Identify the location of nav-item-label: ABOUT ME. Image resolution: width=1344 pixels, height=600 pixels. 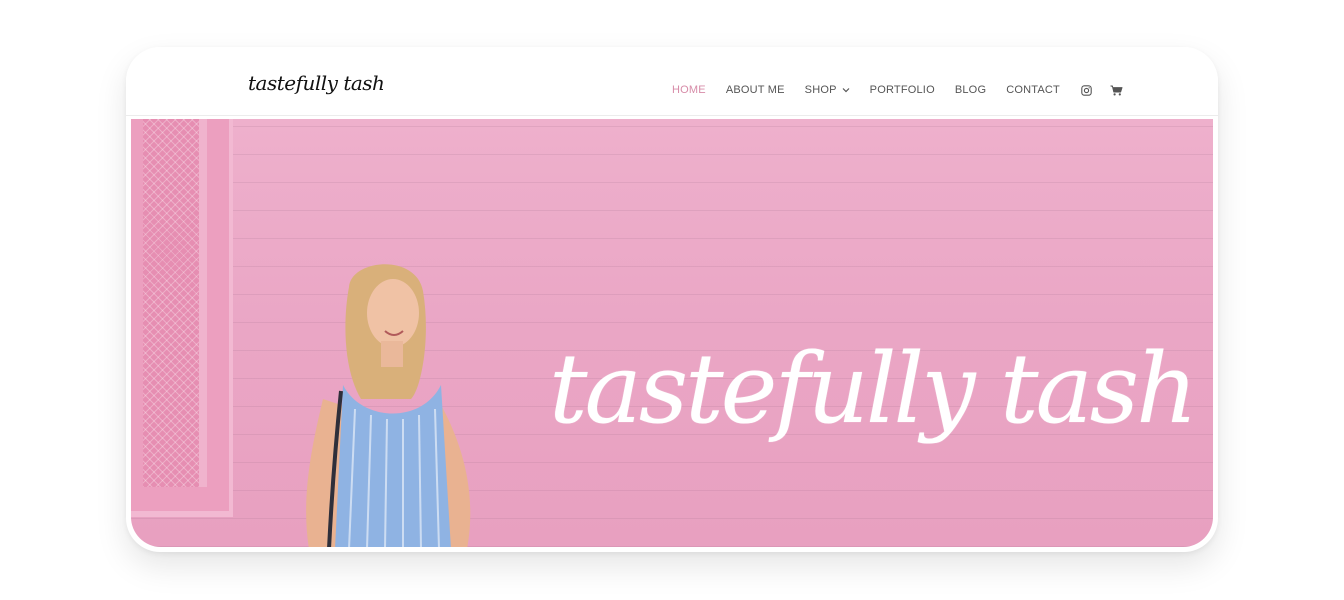
(755, 90).